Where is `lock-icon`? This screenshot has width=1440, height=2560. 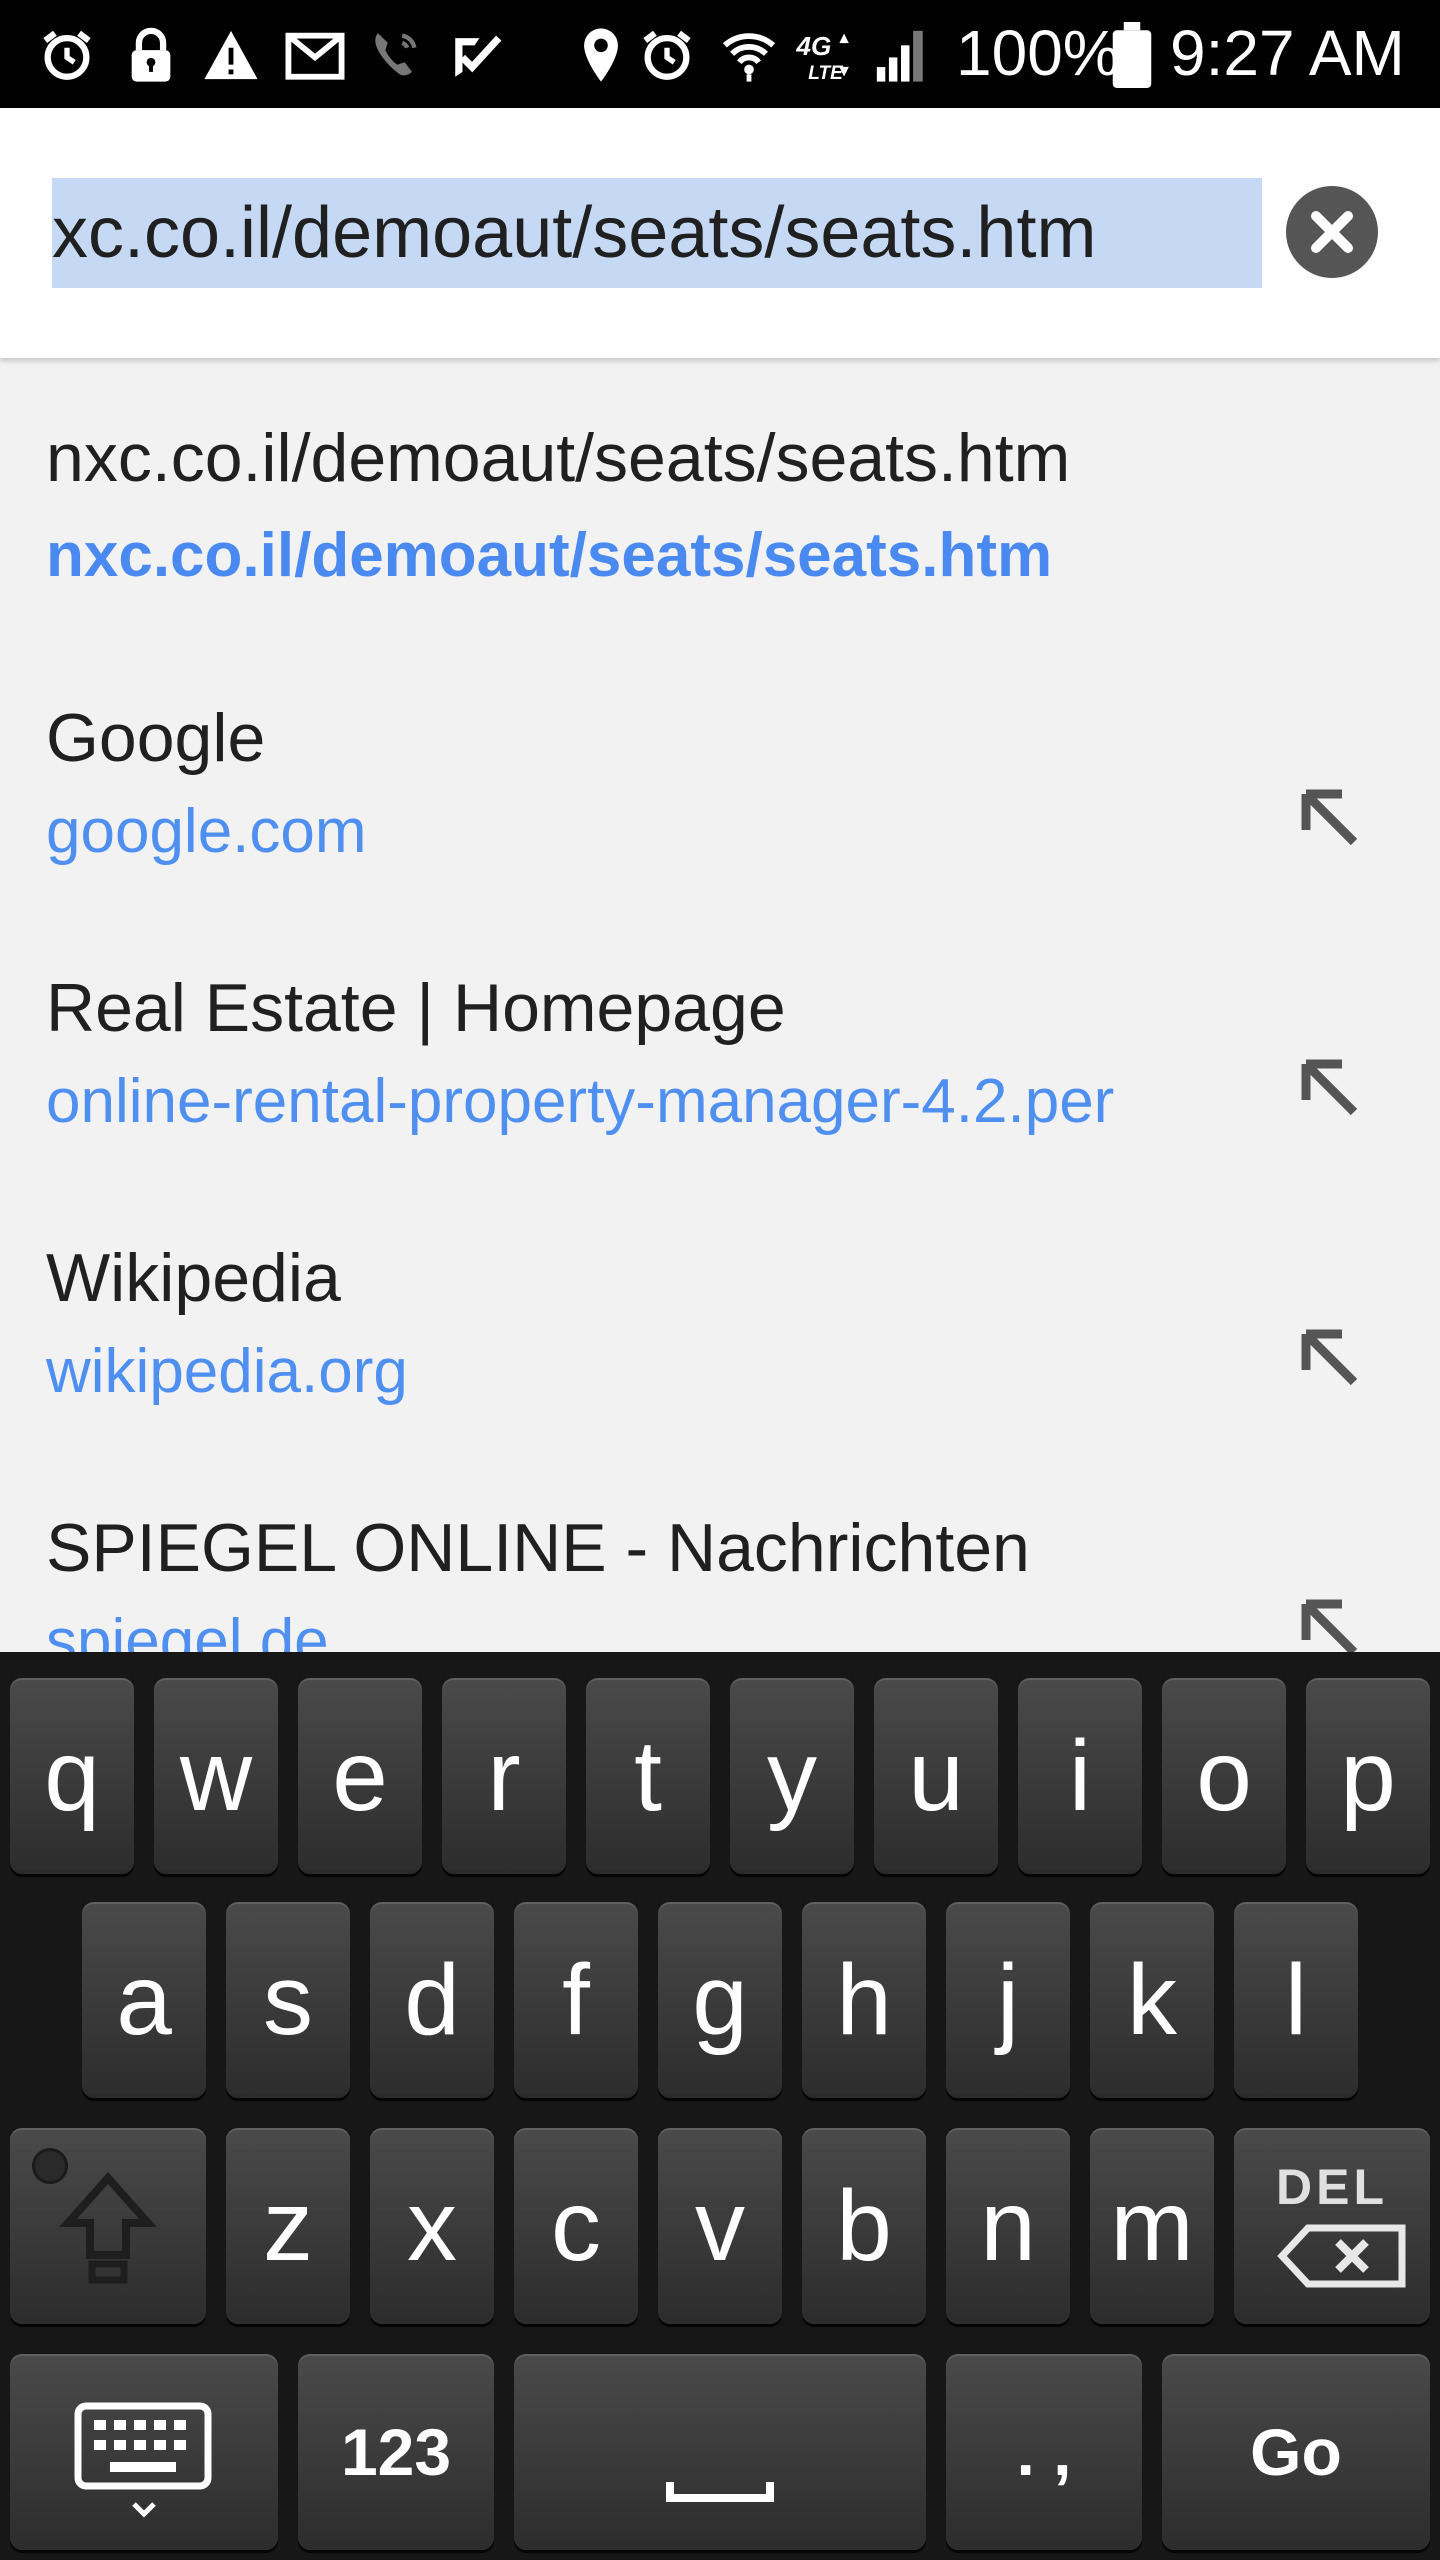 lock-icon is located at coordinates (151, 55).